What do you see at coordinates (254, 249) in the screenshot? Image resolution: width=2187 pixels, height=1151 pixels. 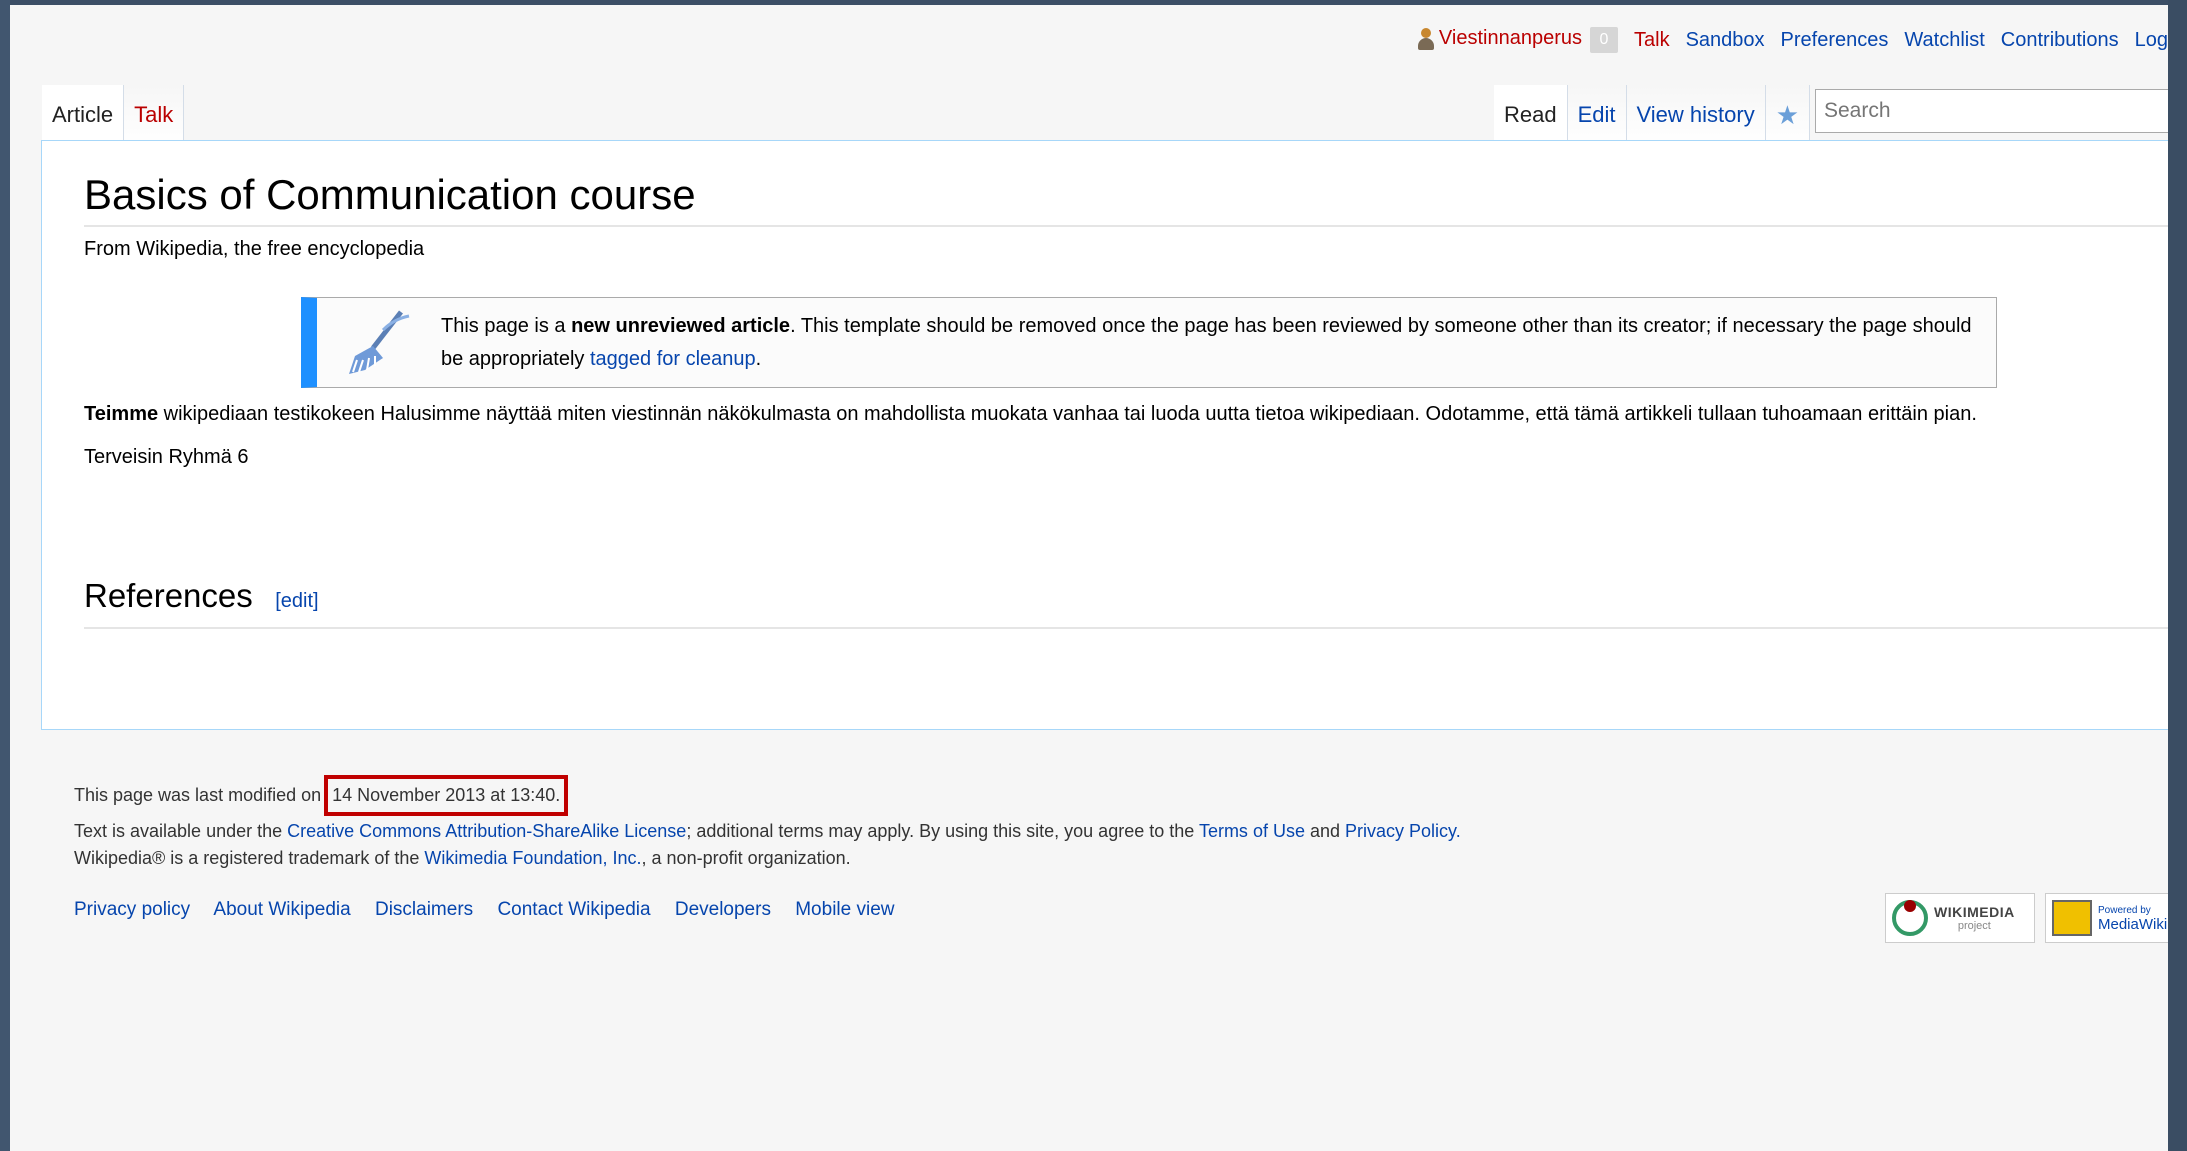 I see `site-subtitle: From Wikipedia, the free encyclopedia` at bounding box center [254, 249].